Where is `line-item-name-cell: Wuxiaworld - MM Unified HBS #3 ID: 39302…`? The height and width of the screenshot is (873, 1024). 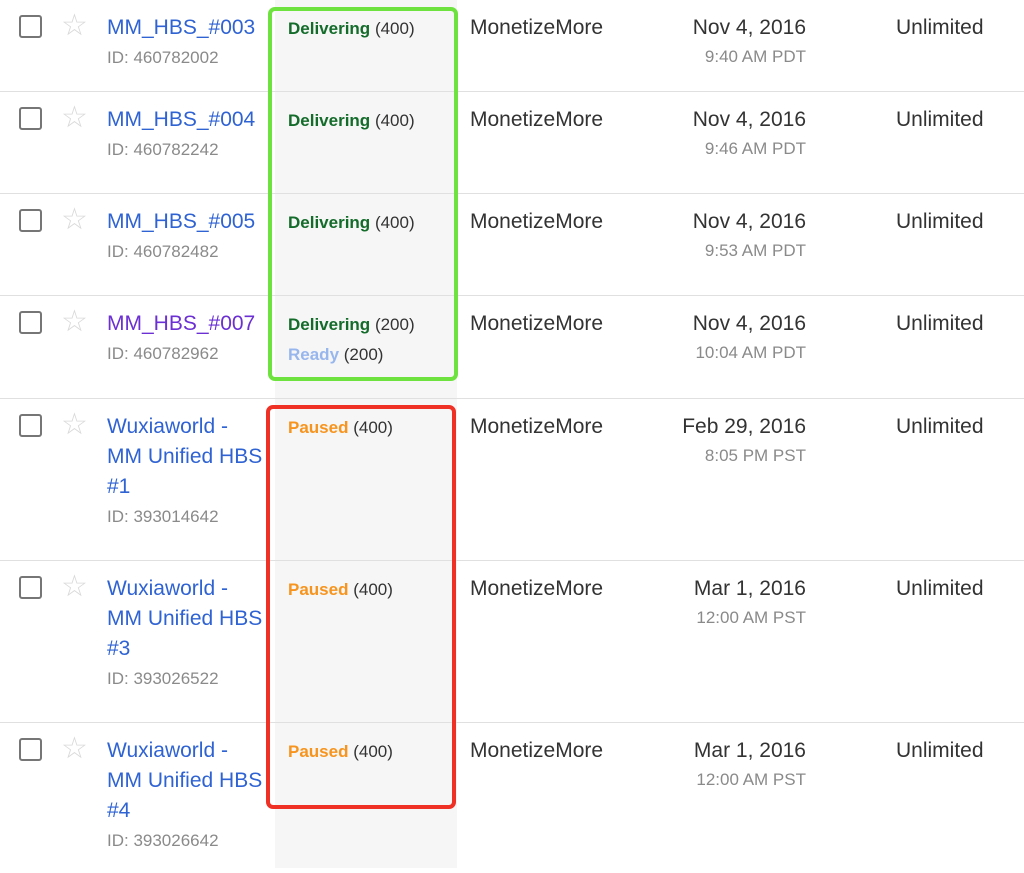
line-item-name-cell: Wuxiaworld - MM Unified HBS #3 ID: 39302… is located at coordinates (187, 633).